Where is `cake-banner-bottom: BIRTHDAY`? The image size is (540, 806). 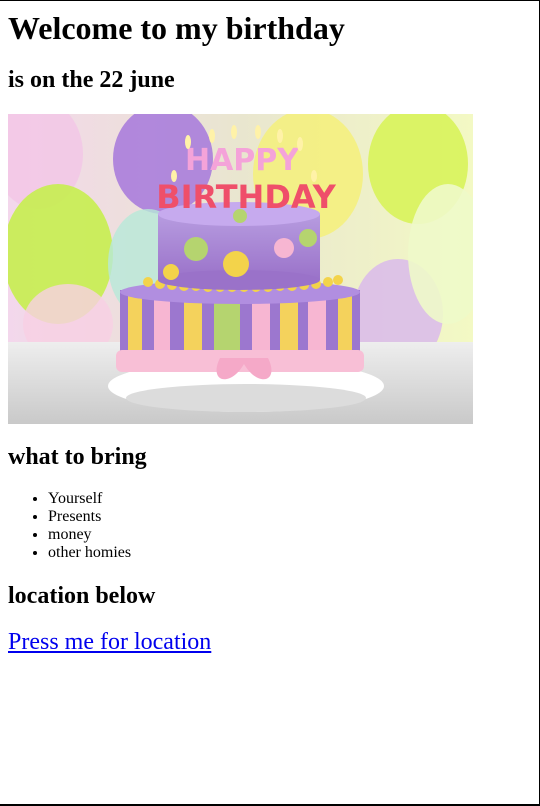 cake-banner-bottom: BIRTHDAY is located at coordinates (246, 197).